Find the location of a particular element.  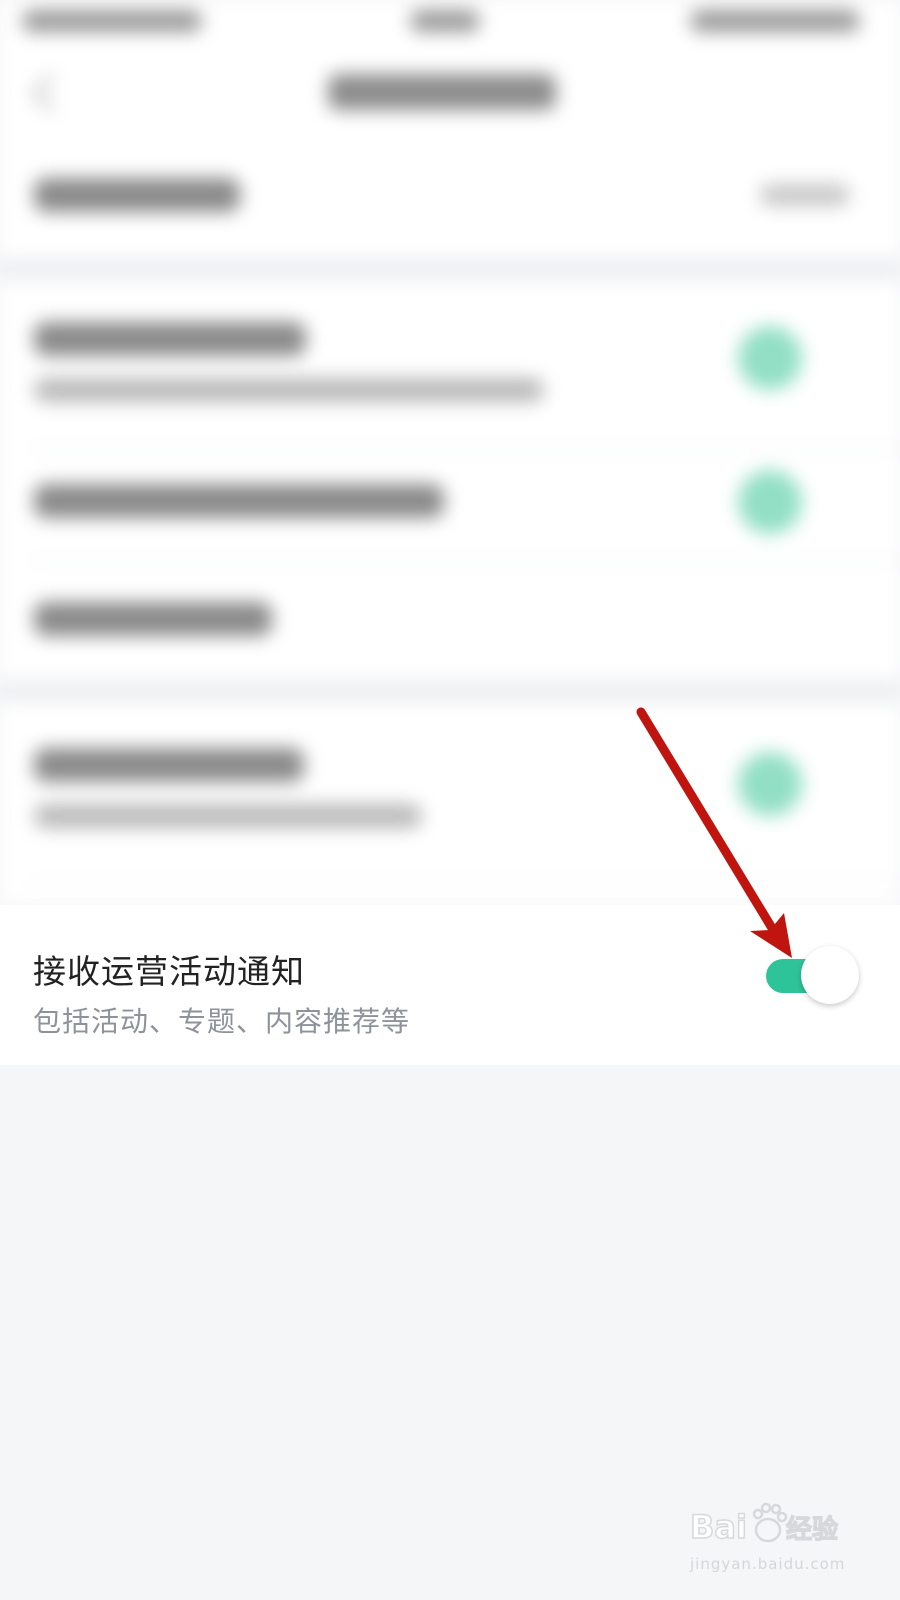

operation-notification-row: 接收运营活动通知 包括活动、专题、内容推荐等 is located at coordinates (450, 985).